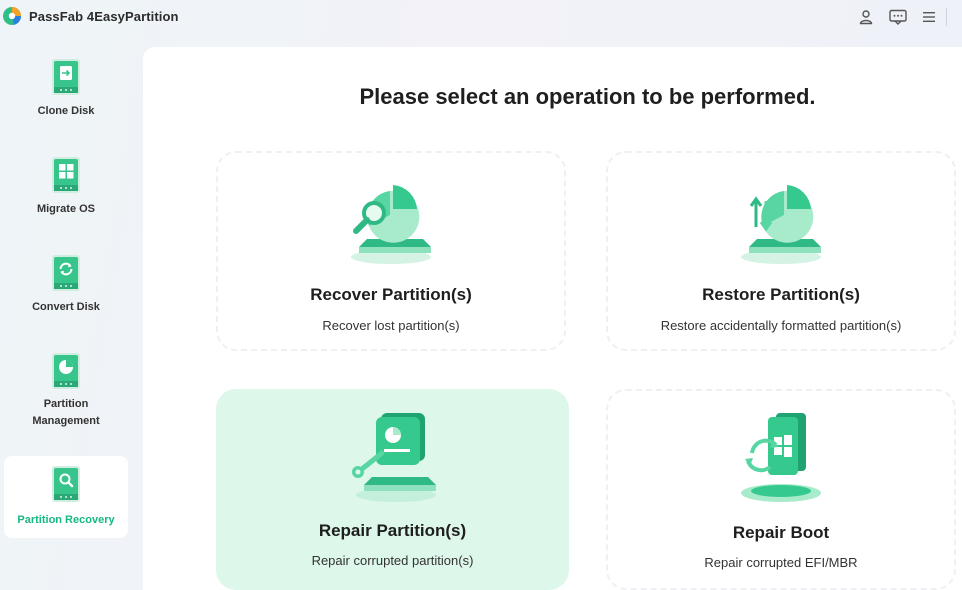 This screenshot has width=962, height=590. I want to click on sidebar-item-convert-disk: Convert Disk, so click(66, 287).